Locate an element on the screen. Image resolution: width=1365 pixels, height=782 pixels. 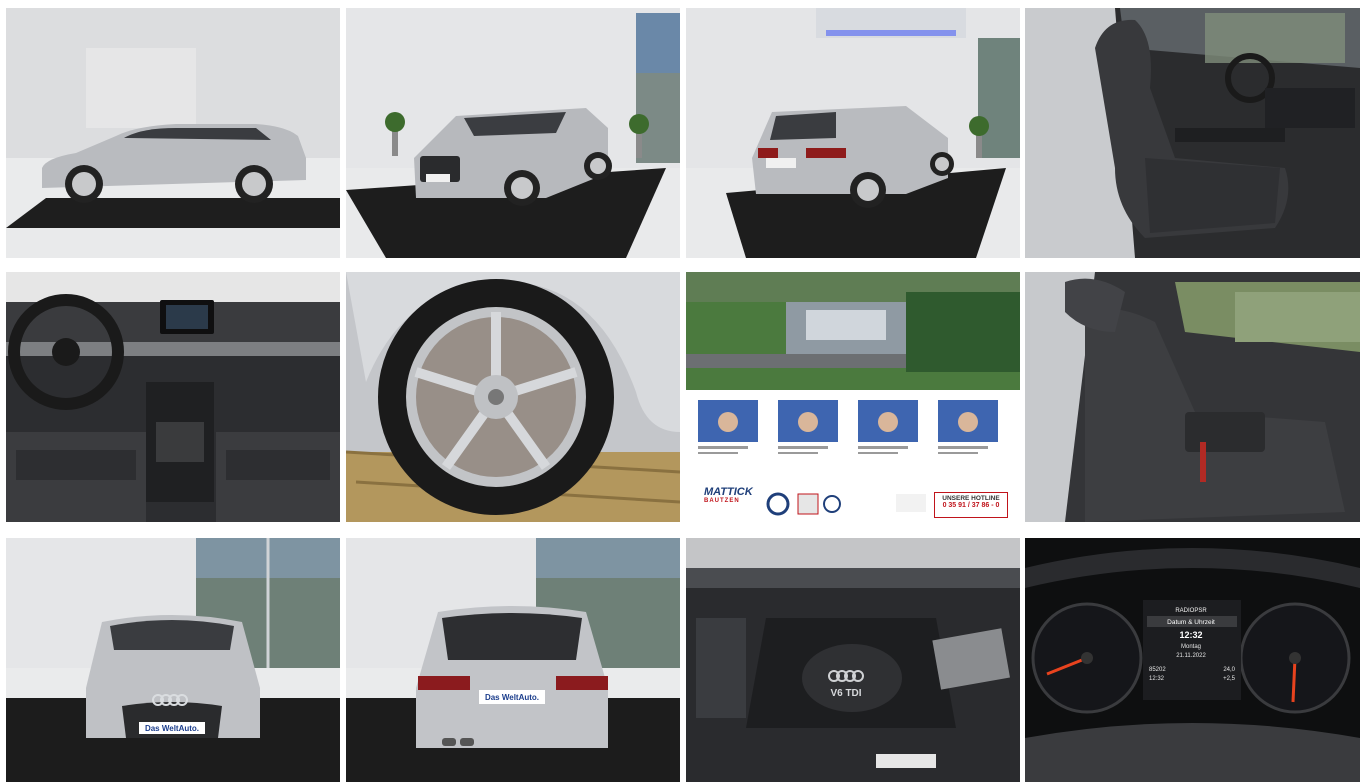
cluster-station: RADIOPSR is located at coordinates (1191, 611).